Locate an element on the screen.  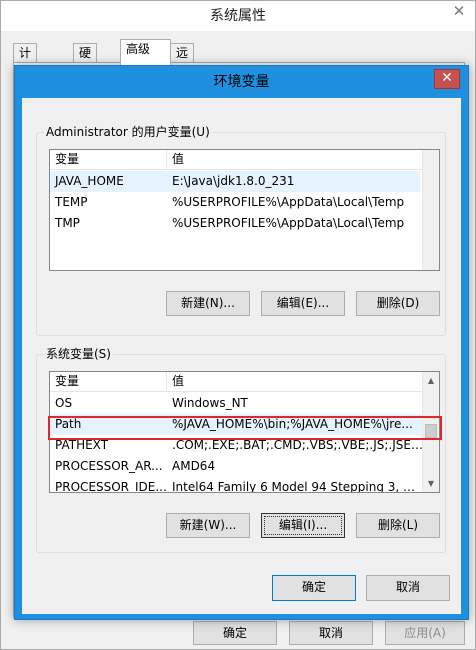
user-variables-label: Administrator 的用户变量(U) is located at coordinates (128, 132).